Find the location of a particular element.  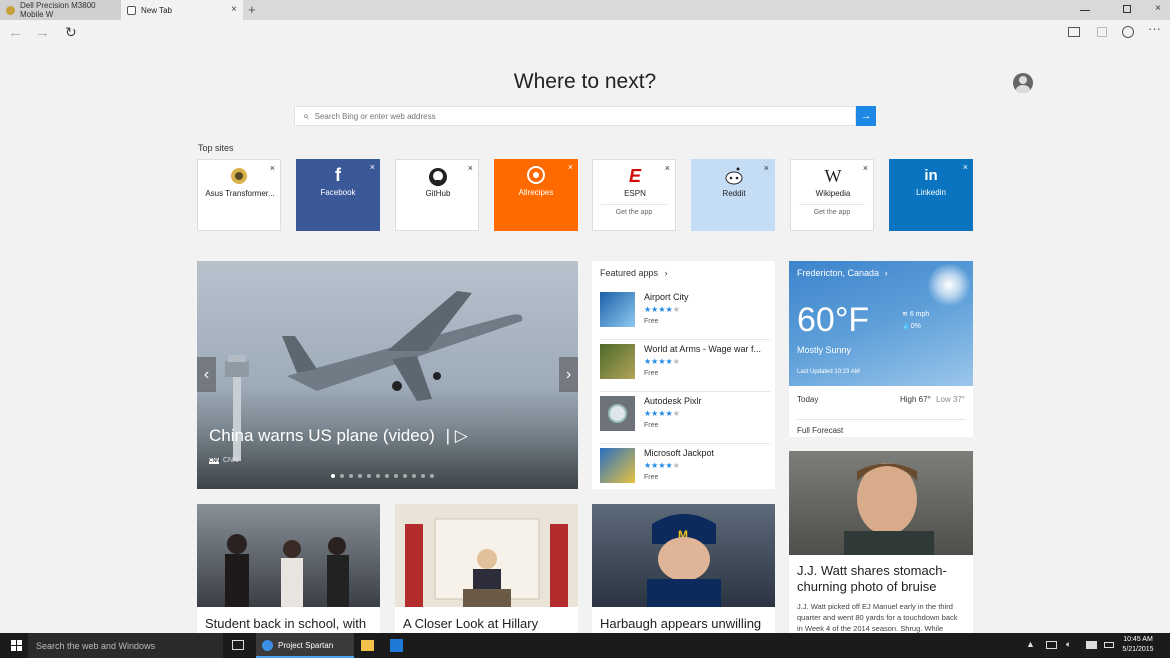

top-site-reddit: × Reddit is located at coordinates (733, 195).